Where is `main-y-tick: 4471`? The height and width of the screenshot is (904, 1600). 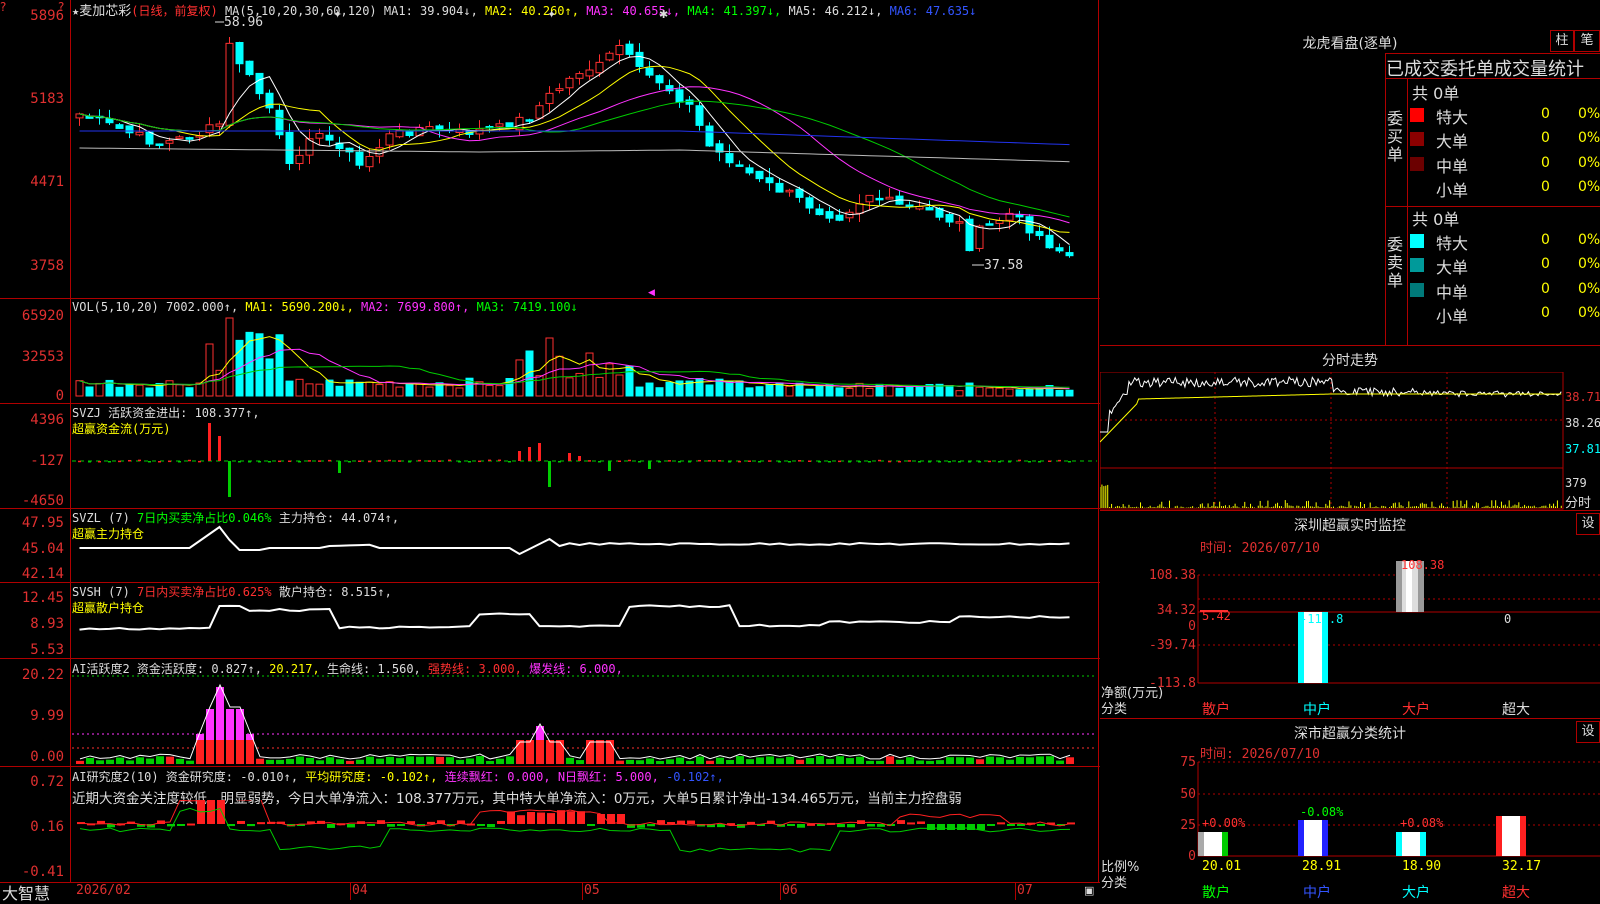
main-y-tick: 4471 is located at coordinates (47, 182).